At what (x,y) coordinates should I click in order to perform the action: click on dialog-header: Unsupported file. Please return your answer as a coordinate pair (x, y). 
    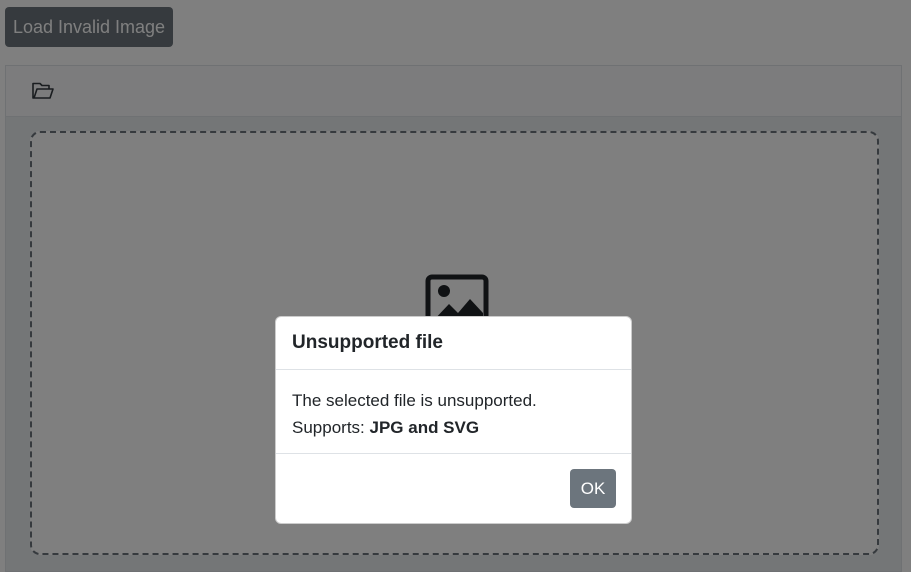
    Looking at the image, I should click on (453, 343).